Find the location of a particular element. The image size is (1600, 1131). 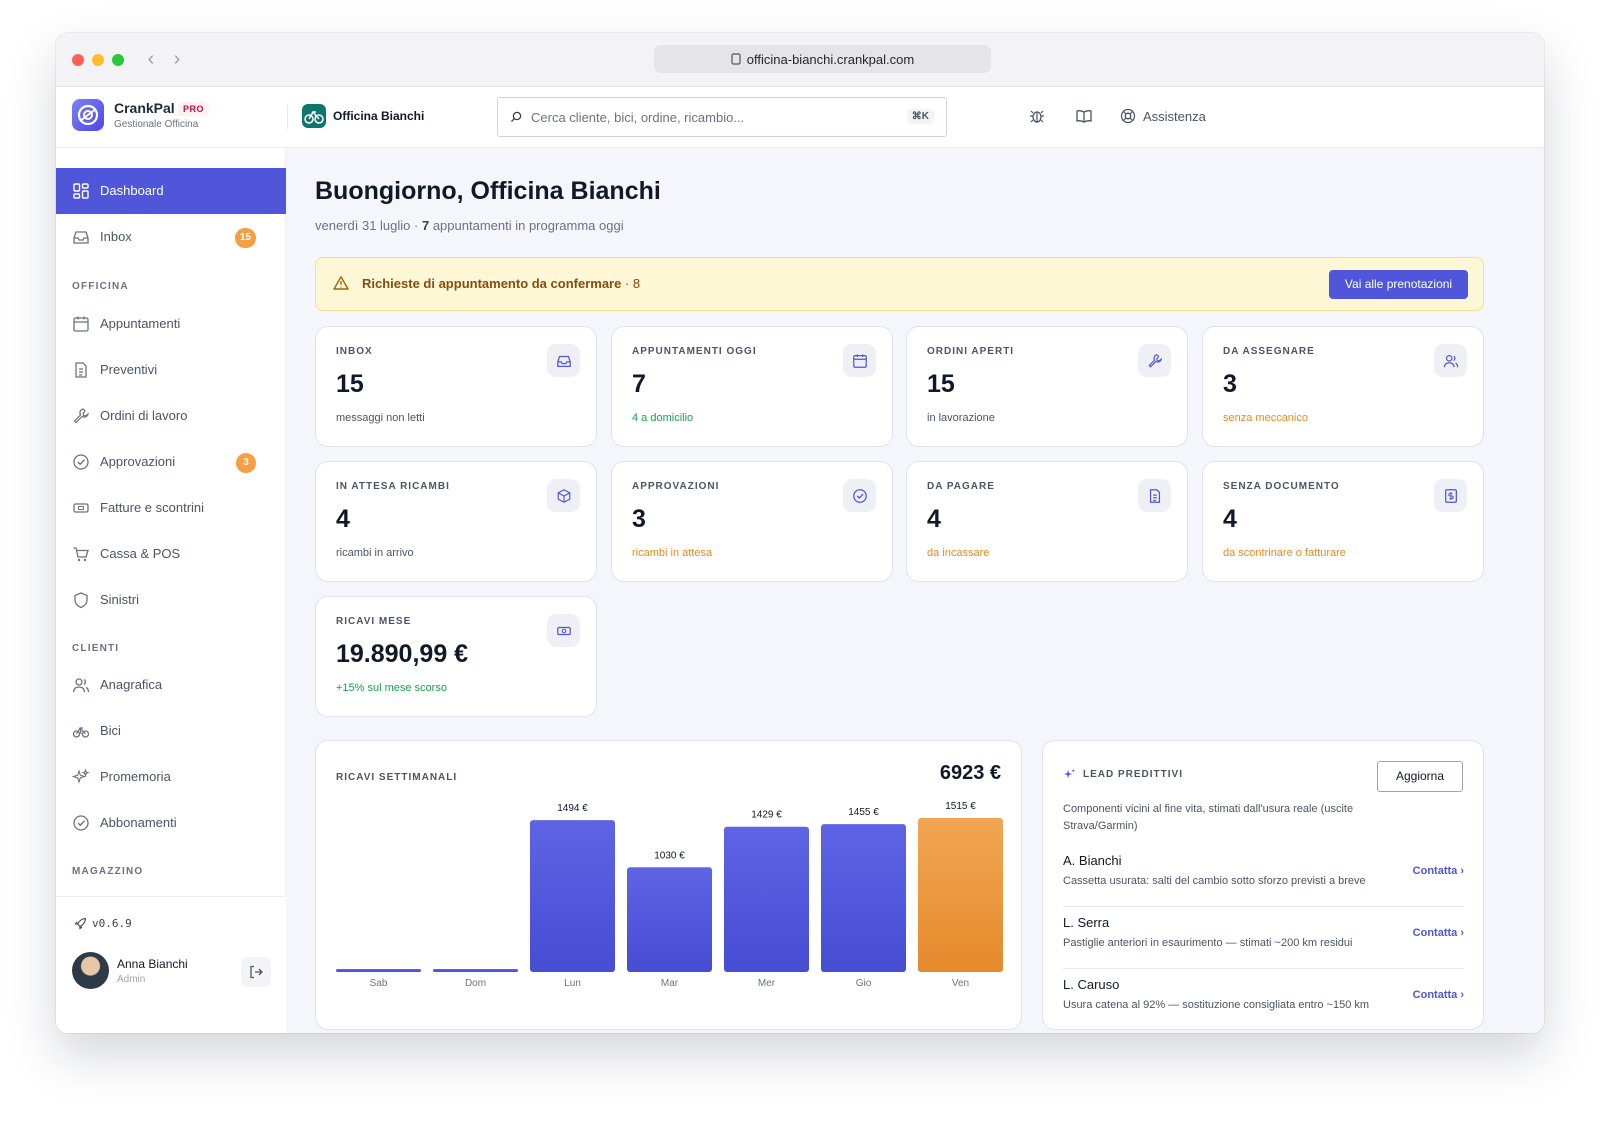

sidebar-item-dashboard: Dashboard is located at coordinates (171, 191).